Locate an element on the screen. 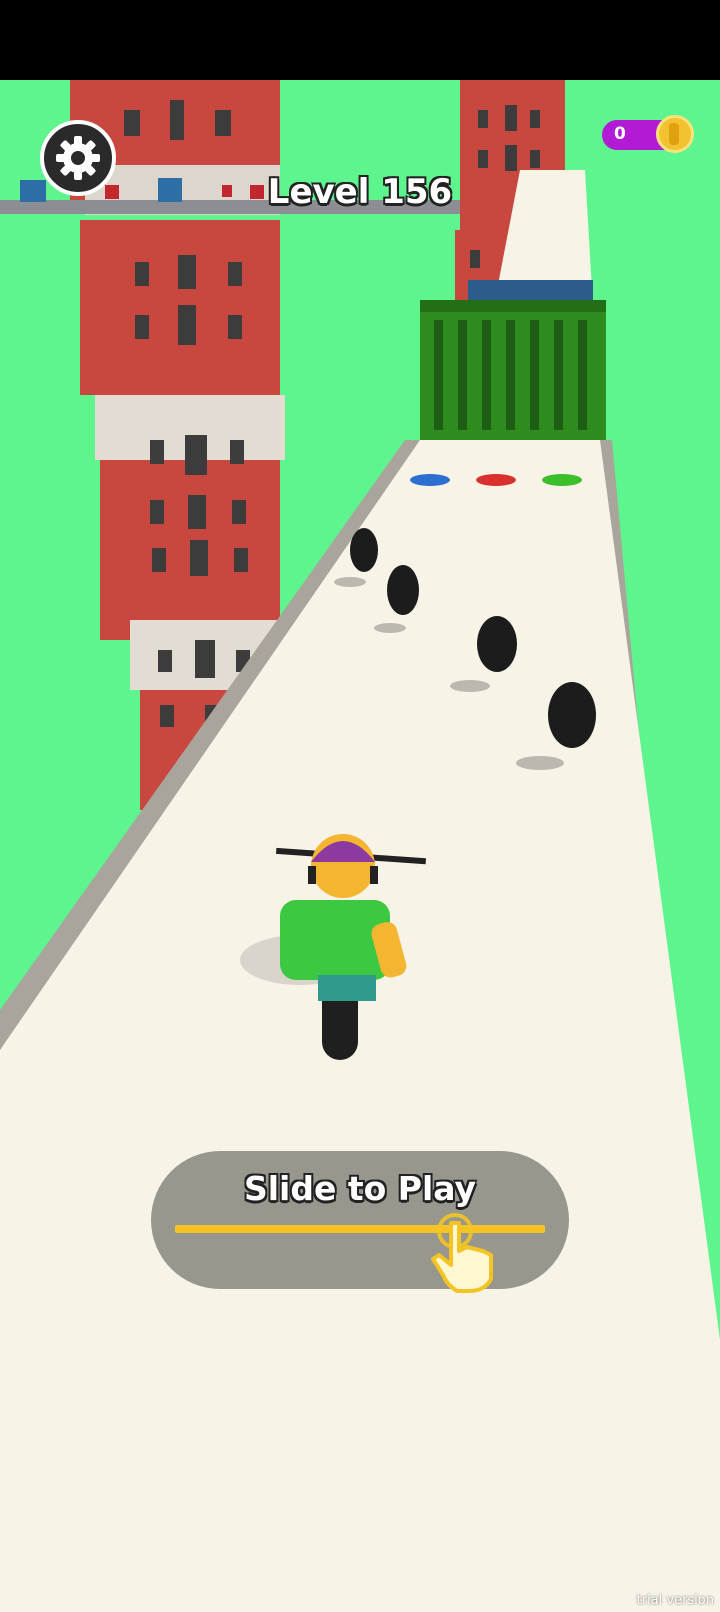 The height and width of the screenshot is (1612, 720). watermark: trial version is located at coordinates (675, 1600).